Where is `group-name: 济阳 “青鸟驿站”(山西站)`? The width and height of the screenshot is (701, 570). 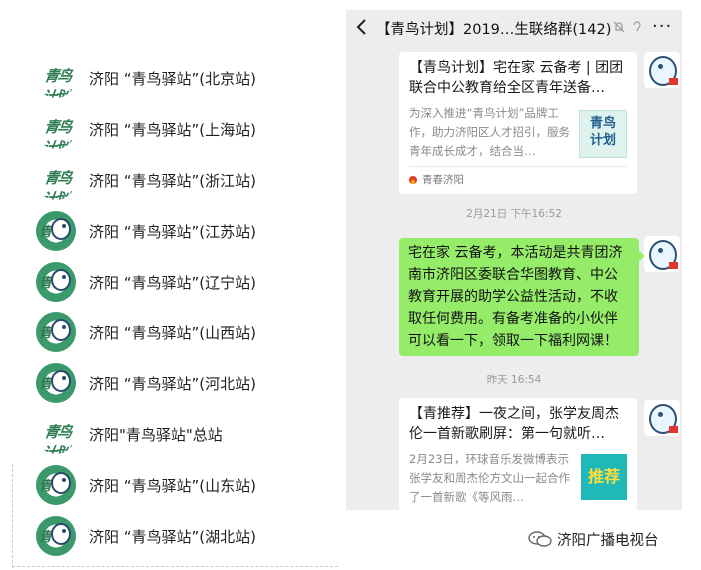
group-name: 济阳 “青鸟驿站”(山西站) is located at coordinates (173, 332).